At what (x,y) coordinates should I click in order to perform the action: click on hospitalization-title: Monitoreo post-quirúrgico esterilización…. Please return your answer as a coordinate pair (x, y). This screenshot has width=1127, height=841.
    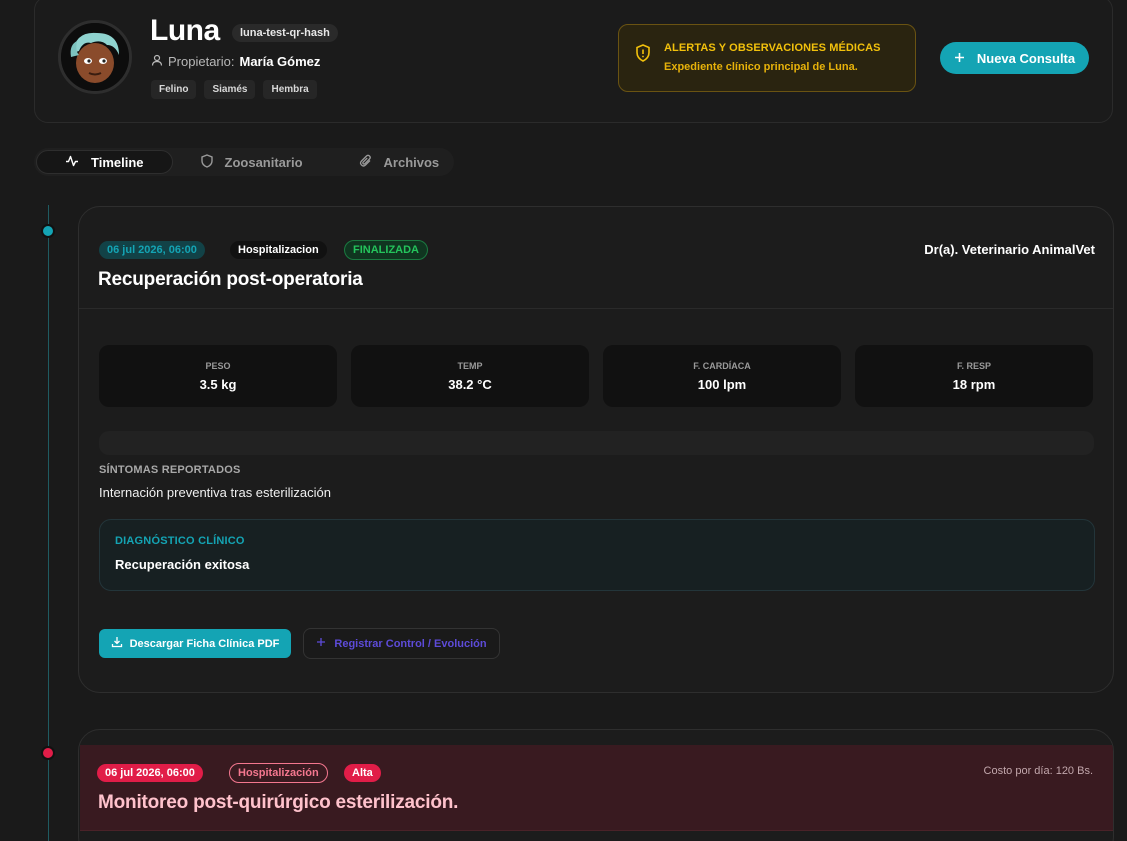
    Looking at the image, I should click on (278, 802).